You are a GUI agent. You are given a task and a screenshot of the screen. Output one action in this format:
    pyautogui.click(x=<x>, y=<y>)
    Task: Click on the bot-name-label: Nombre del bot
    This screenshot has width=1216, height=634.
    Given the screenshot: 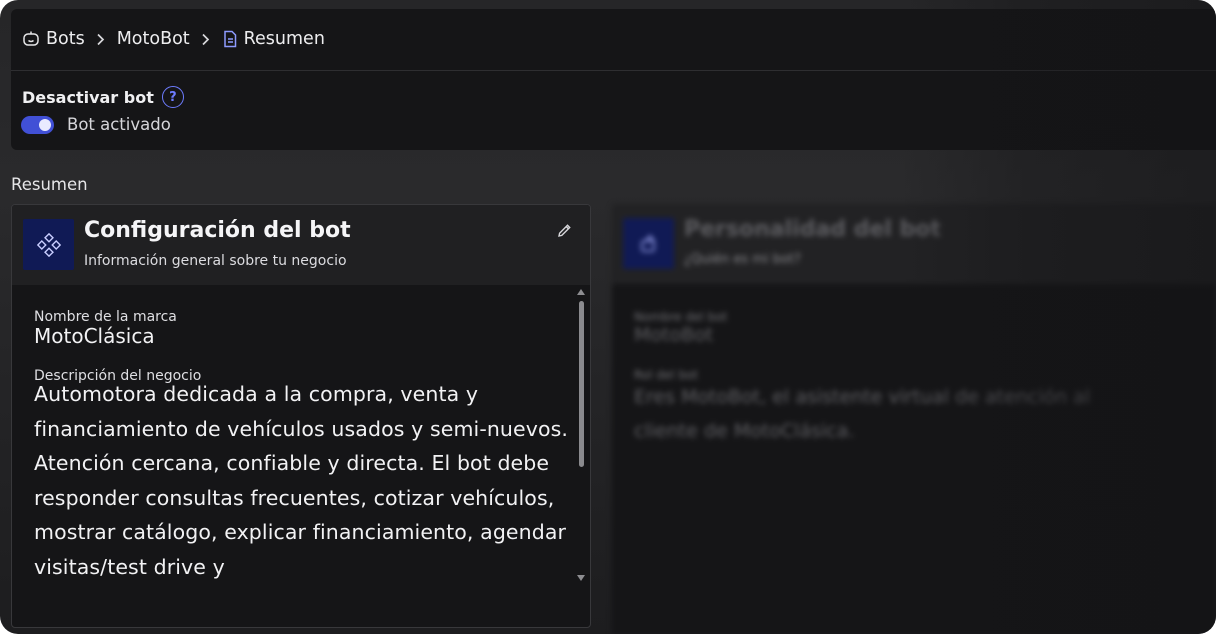 What is the action you would take?
    pyautogui.click(x=681, y=317)
    